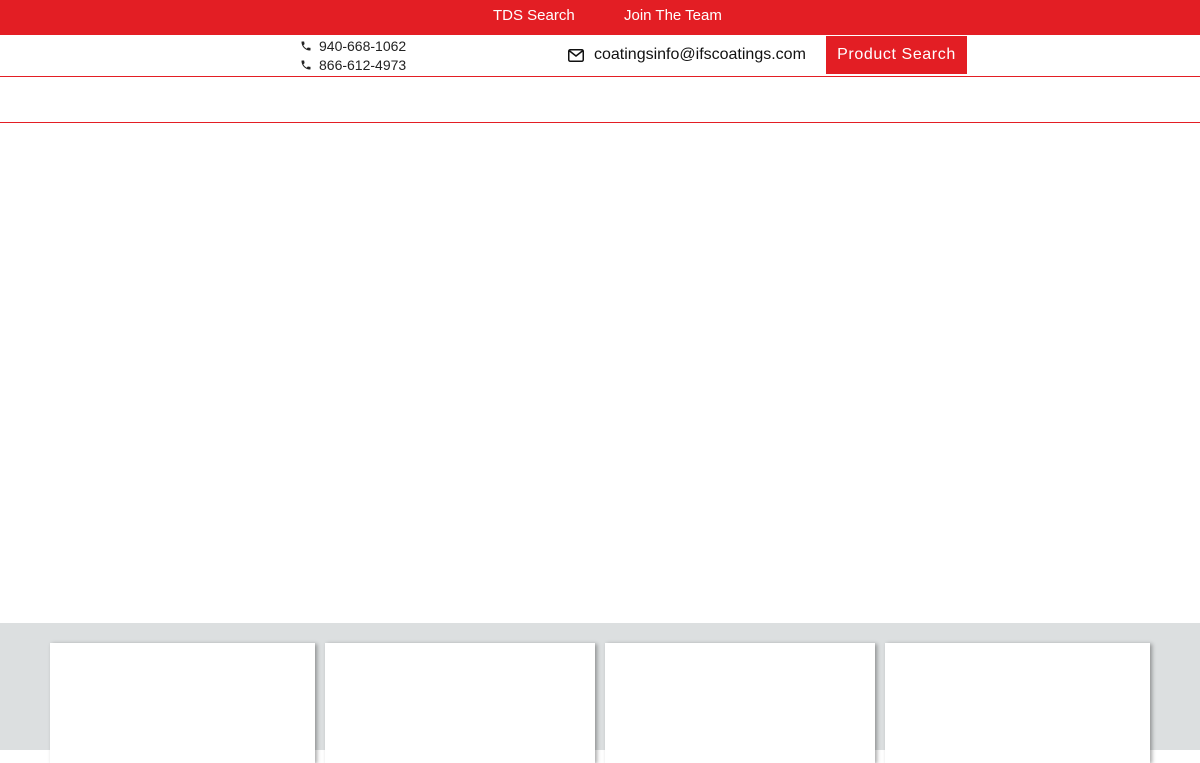 This screenshot has height=763, width=1200. What do you see at coordinates (600, 17) in the screenshot?
I see `top-bar: TDS Search Join The Team` at bounding box center [600, 17].